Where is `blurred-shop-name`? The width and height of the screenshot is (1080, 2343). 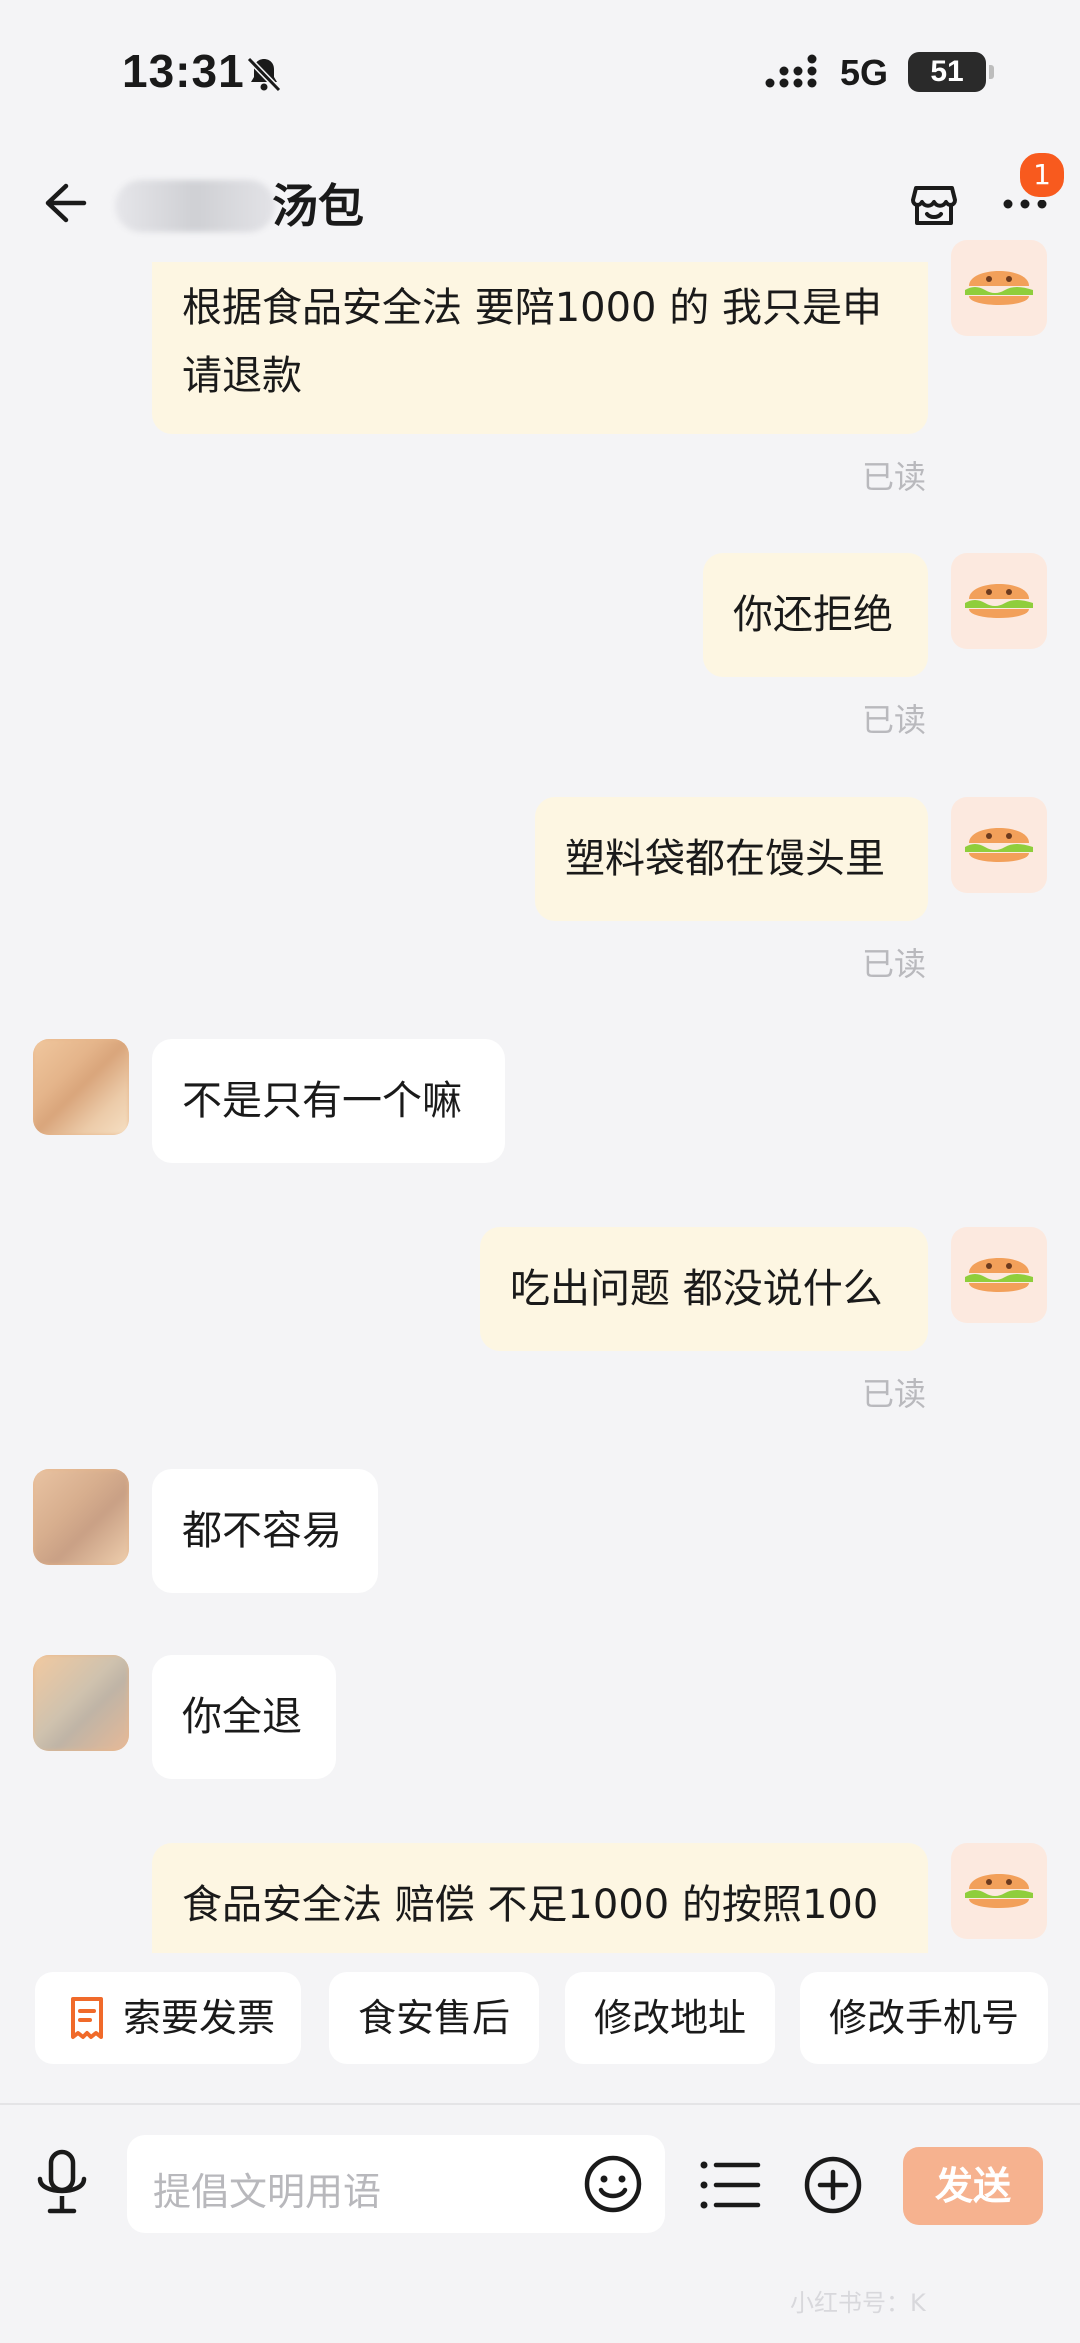 blurred-shop-name is located at coordinates (195, 206).